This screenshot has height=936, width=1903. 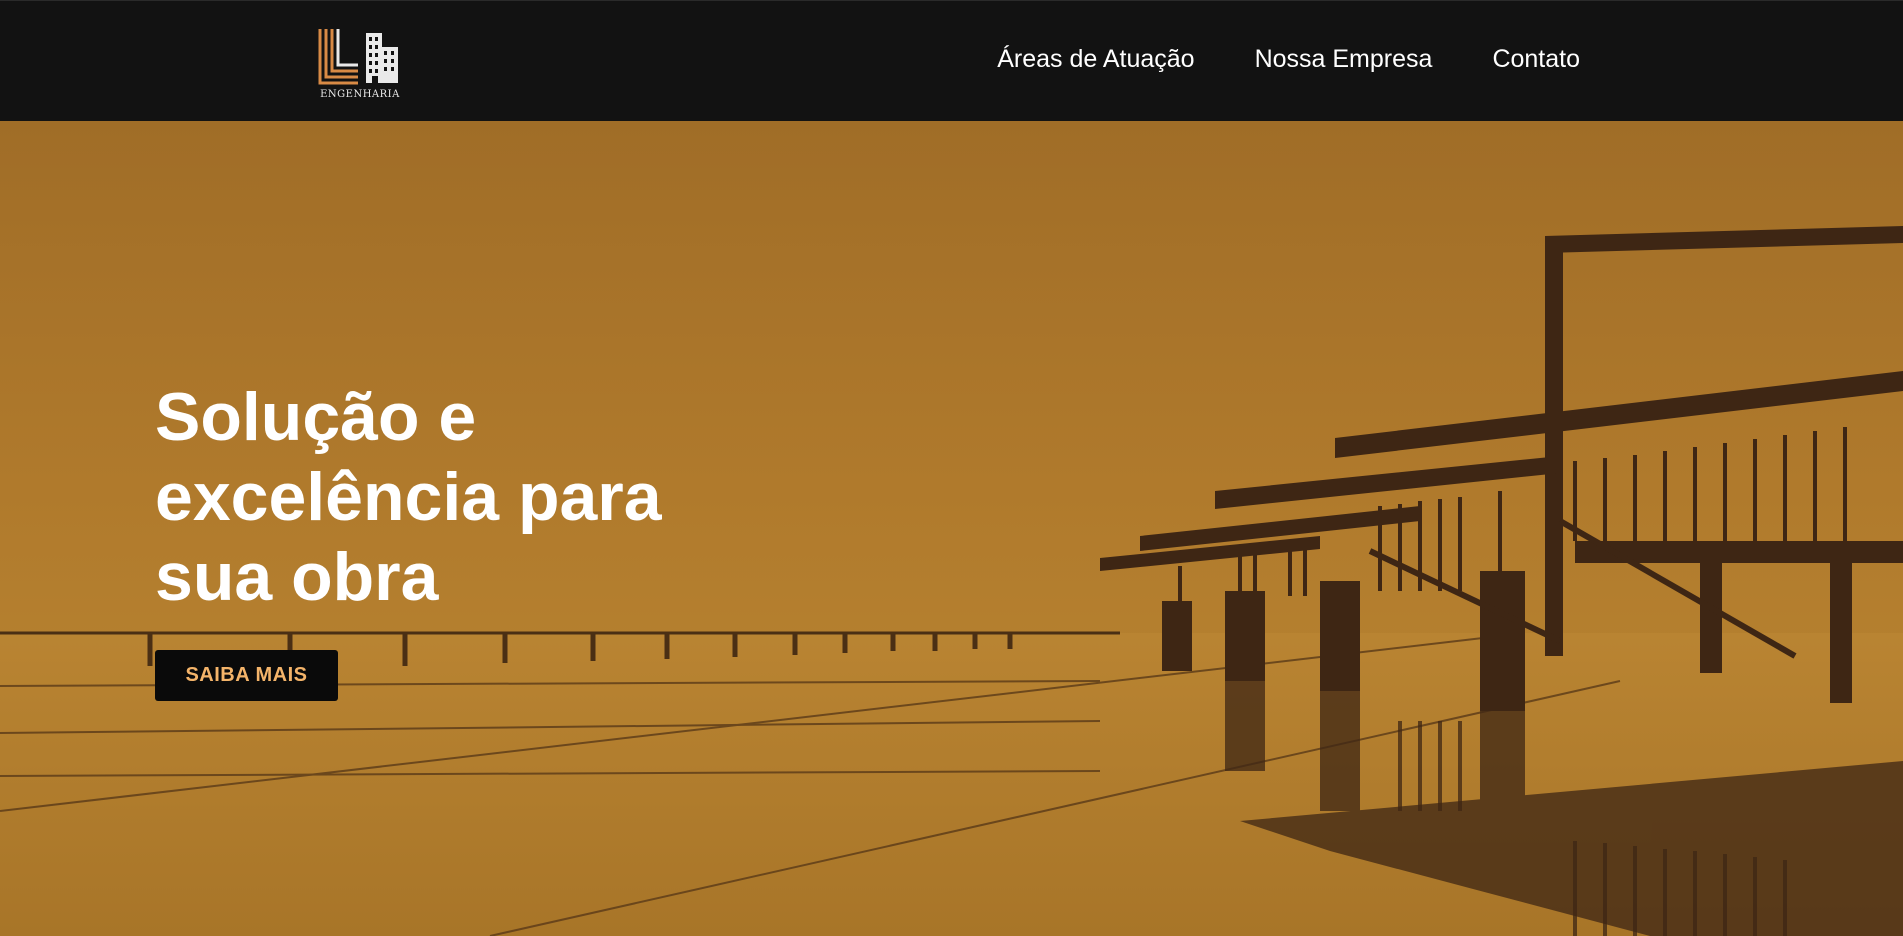 What do you see at coordinates (1536, 59) in the screenshot?
I see `nav-link-contato: Contato` at bounding box center [1536, 59].